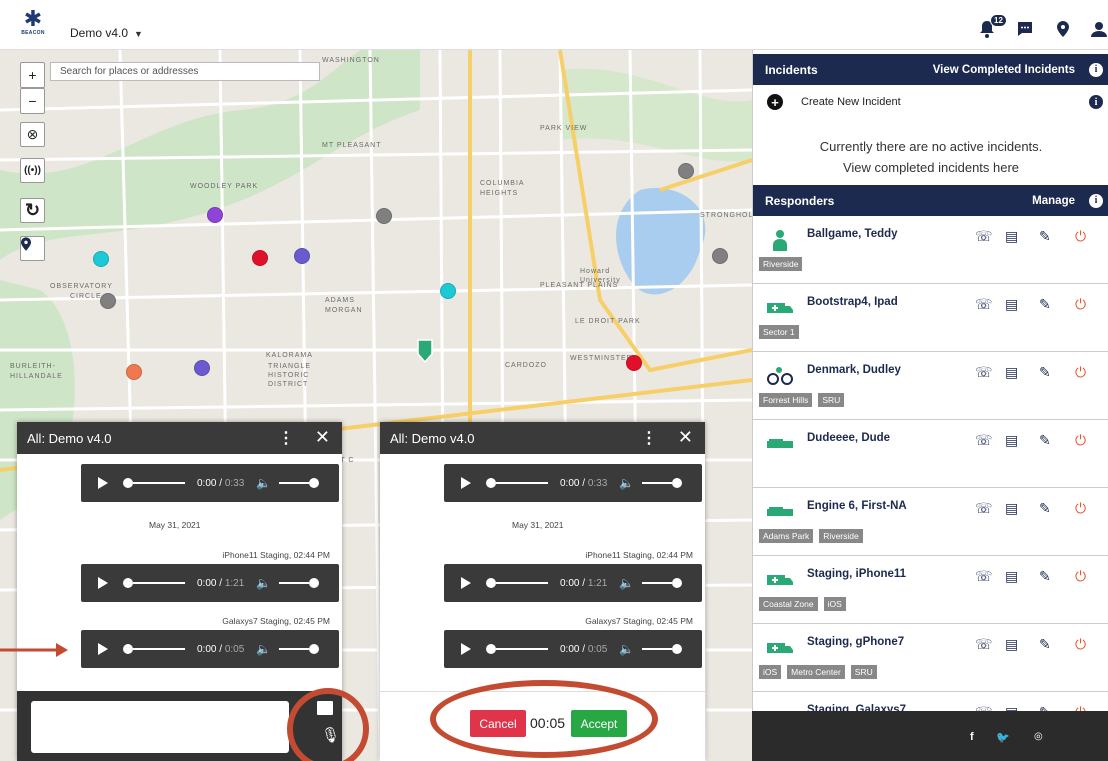  Describe the element at coordinates (816, 672) in the screenshot. I see `responder-tag: Metro Center` at that location.